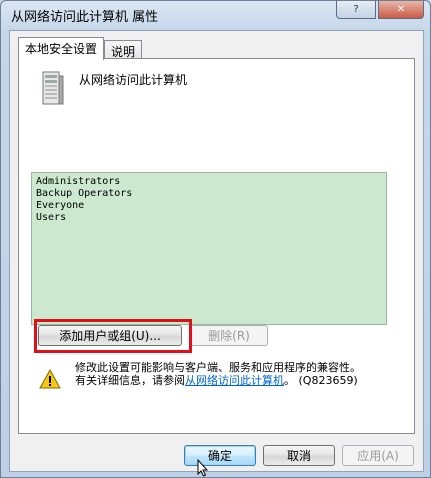 This screenshot has width=431, height=478. I want to click on warning-suffix: 。 (Q823659), so click(321, 380).